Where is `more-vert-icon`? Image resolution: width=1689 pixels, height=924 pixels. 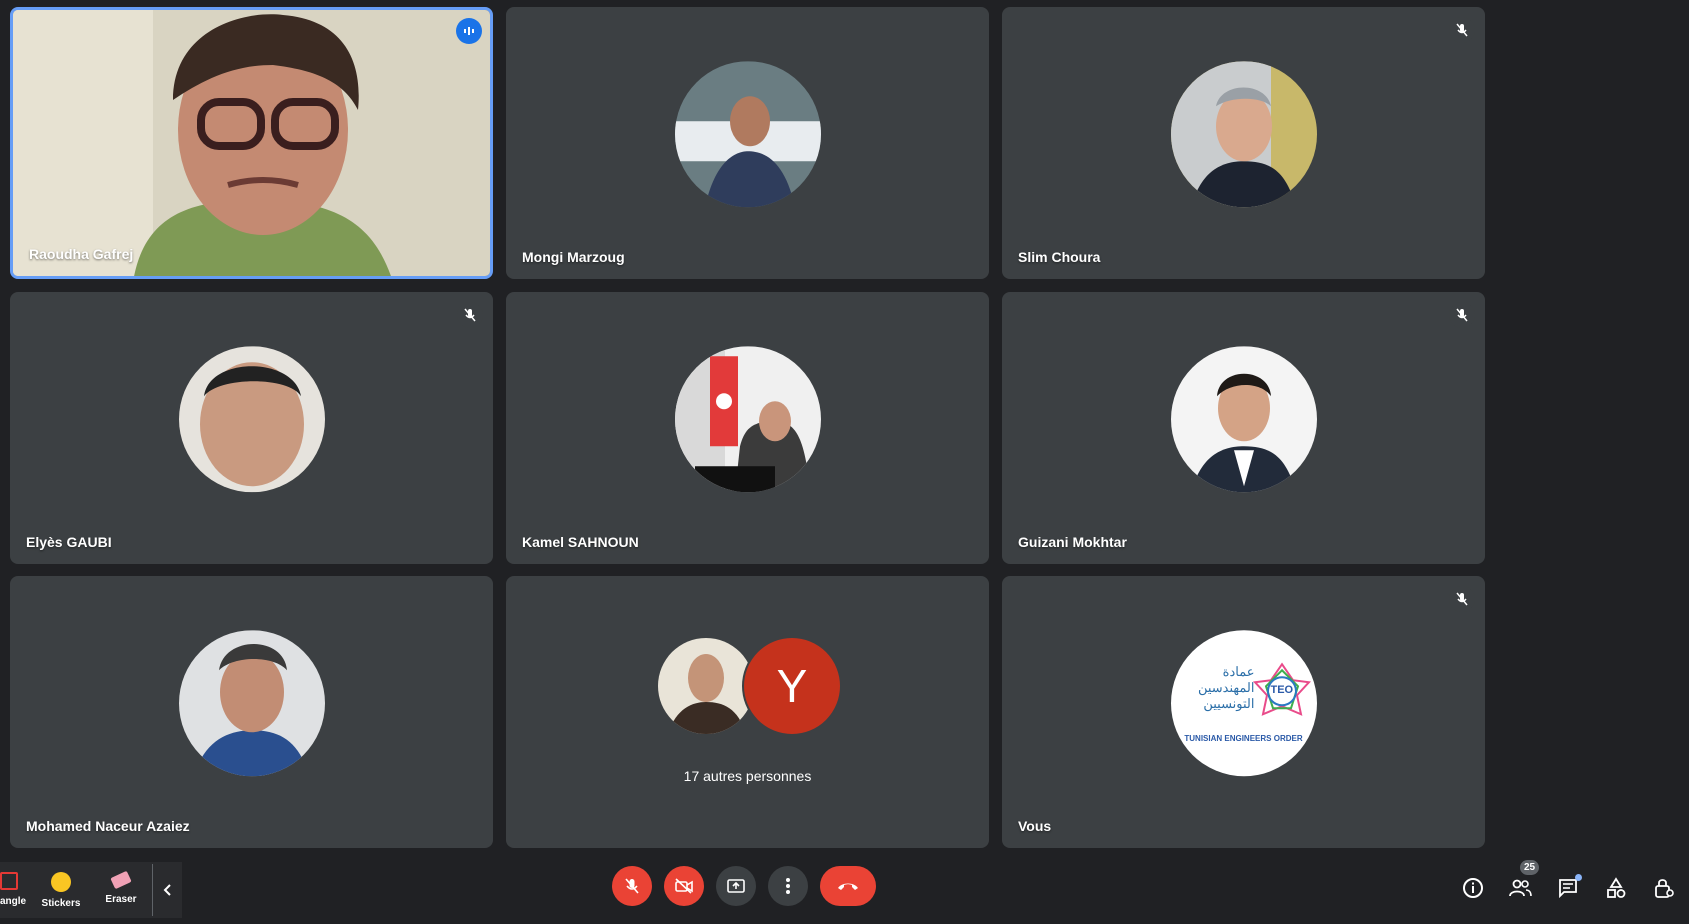 more-vert-icon is located at coordinates (788, 886).